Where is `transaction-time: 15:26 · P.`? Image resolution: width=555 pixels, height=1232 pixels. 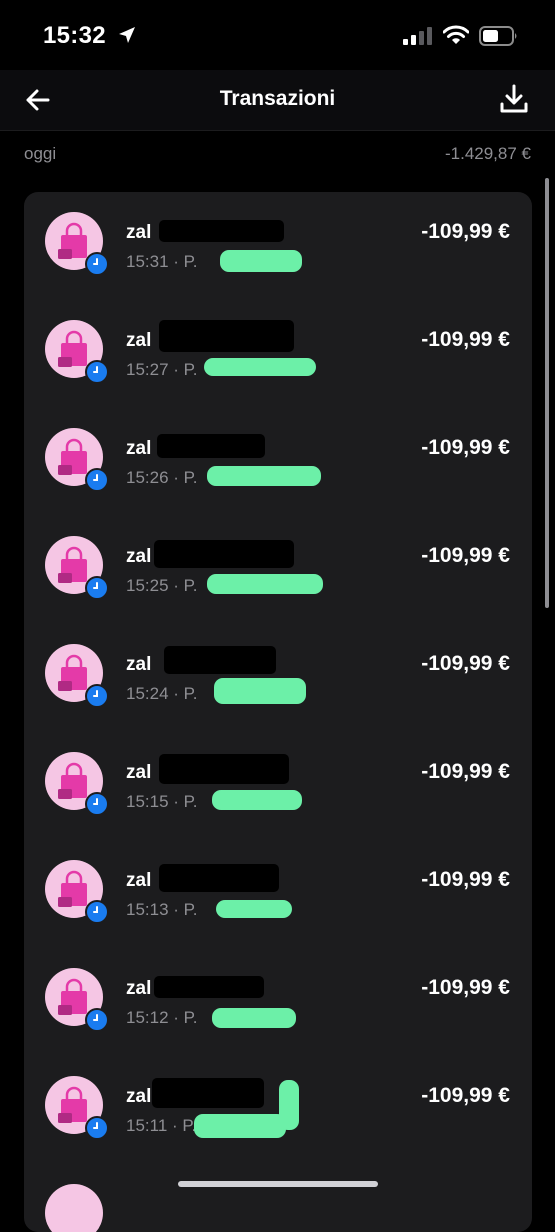 transaction-time: 15:26 · P. is located at coordinates (162, 477).